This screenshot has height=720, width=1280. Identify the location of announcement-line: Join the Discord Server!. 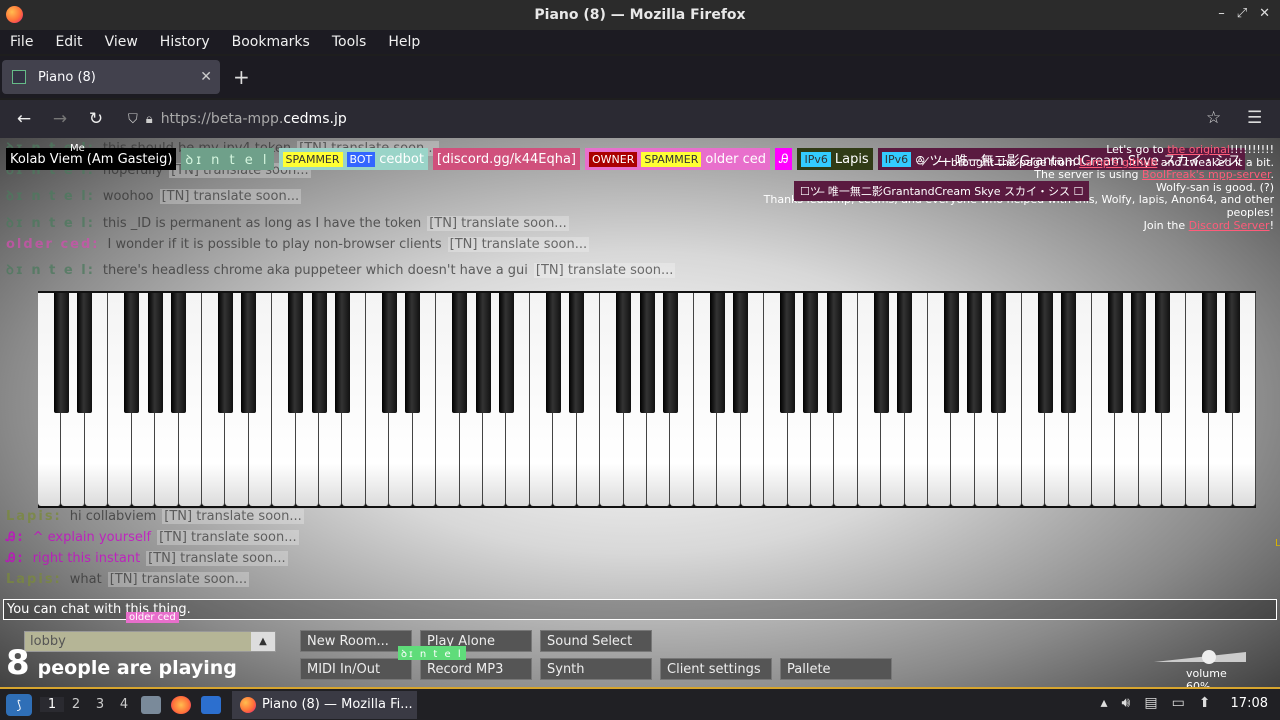
(994, 226).